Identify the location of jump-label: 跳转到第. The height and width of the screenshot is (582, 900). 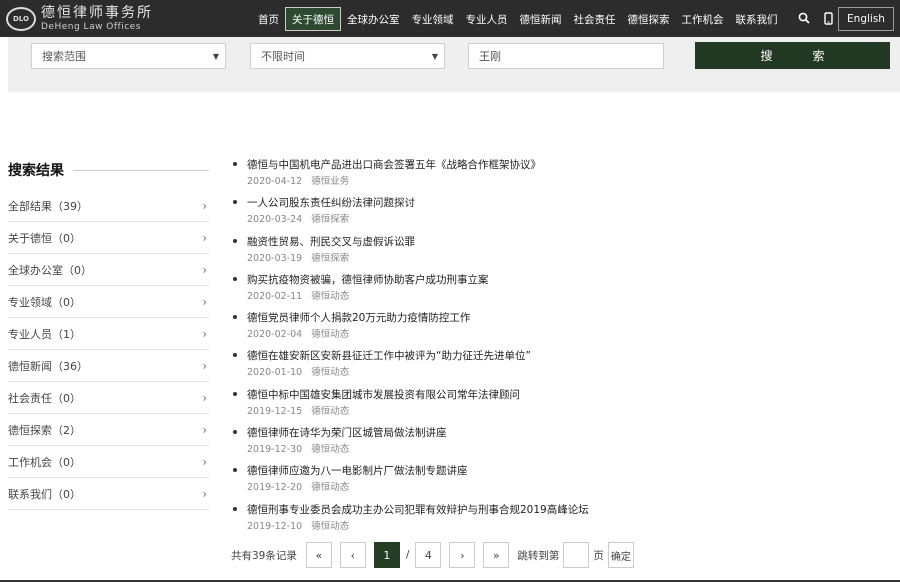
(538, 555).